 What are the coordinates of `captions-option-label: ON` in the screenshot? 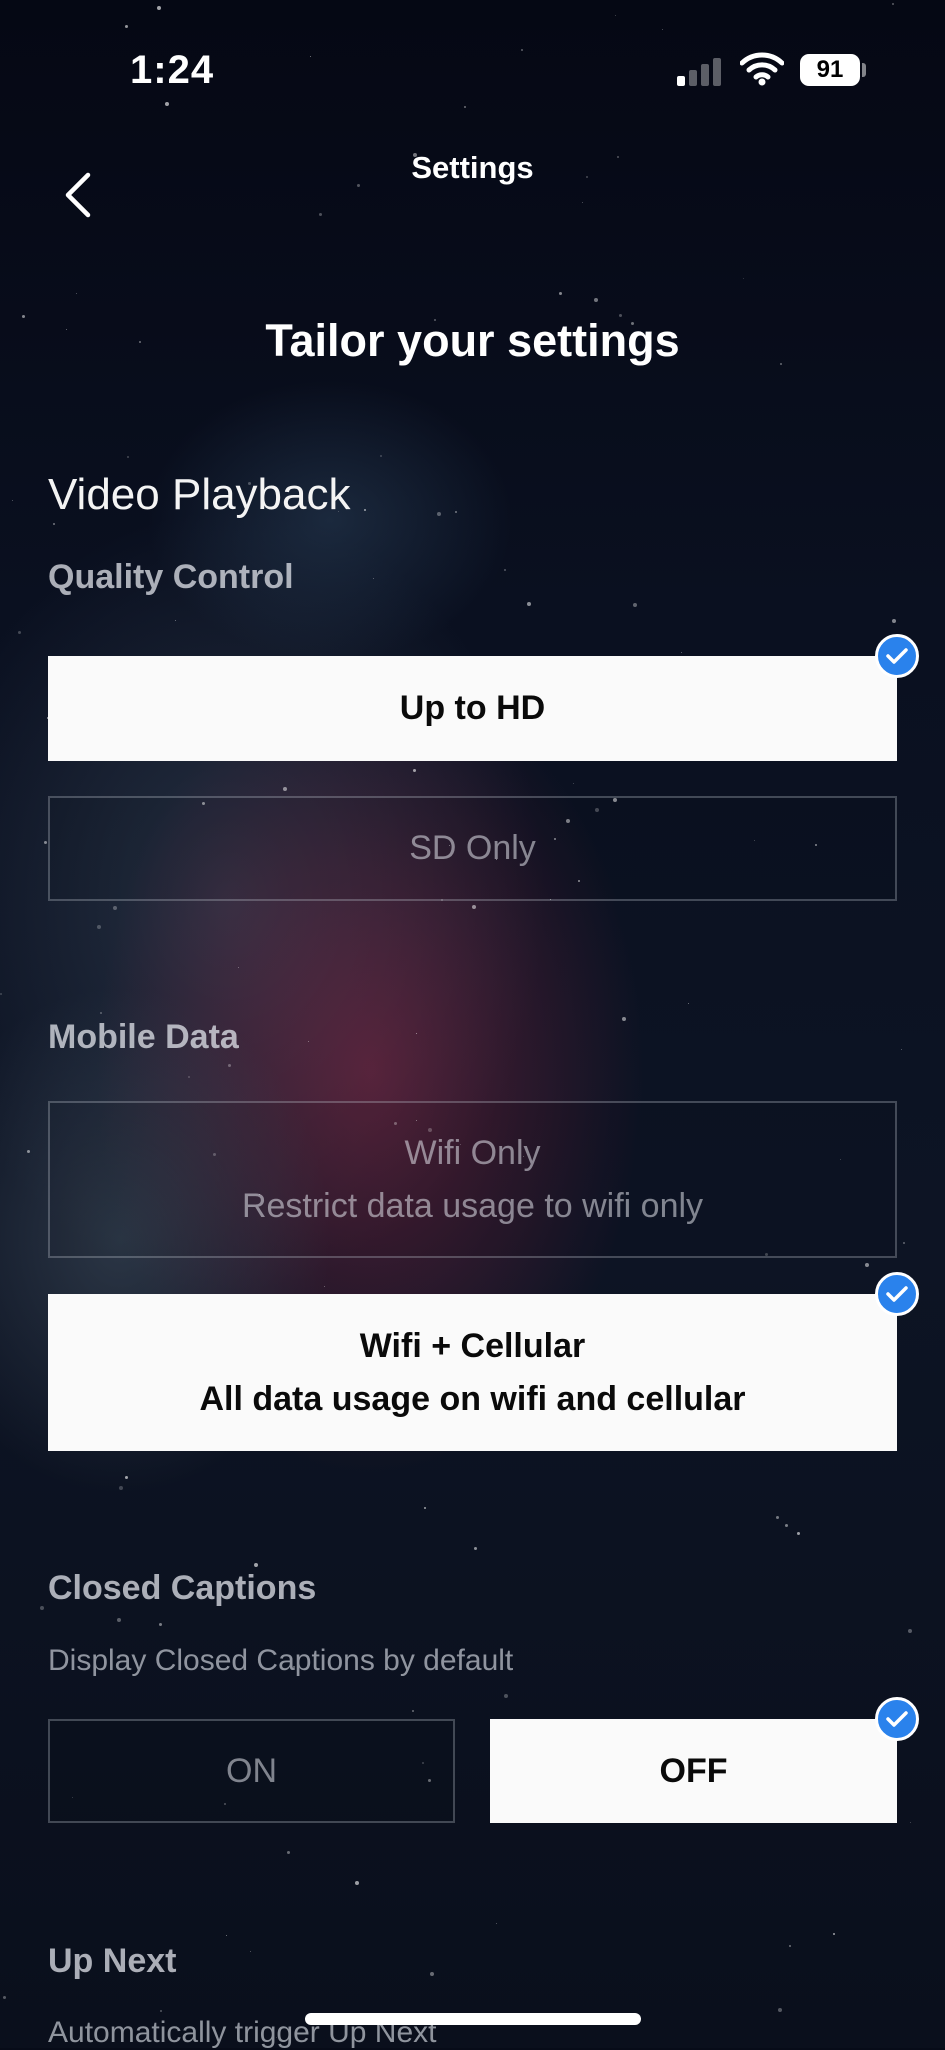 It's located at (251, 1770).